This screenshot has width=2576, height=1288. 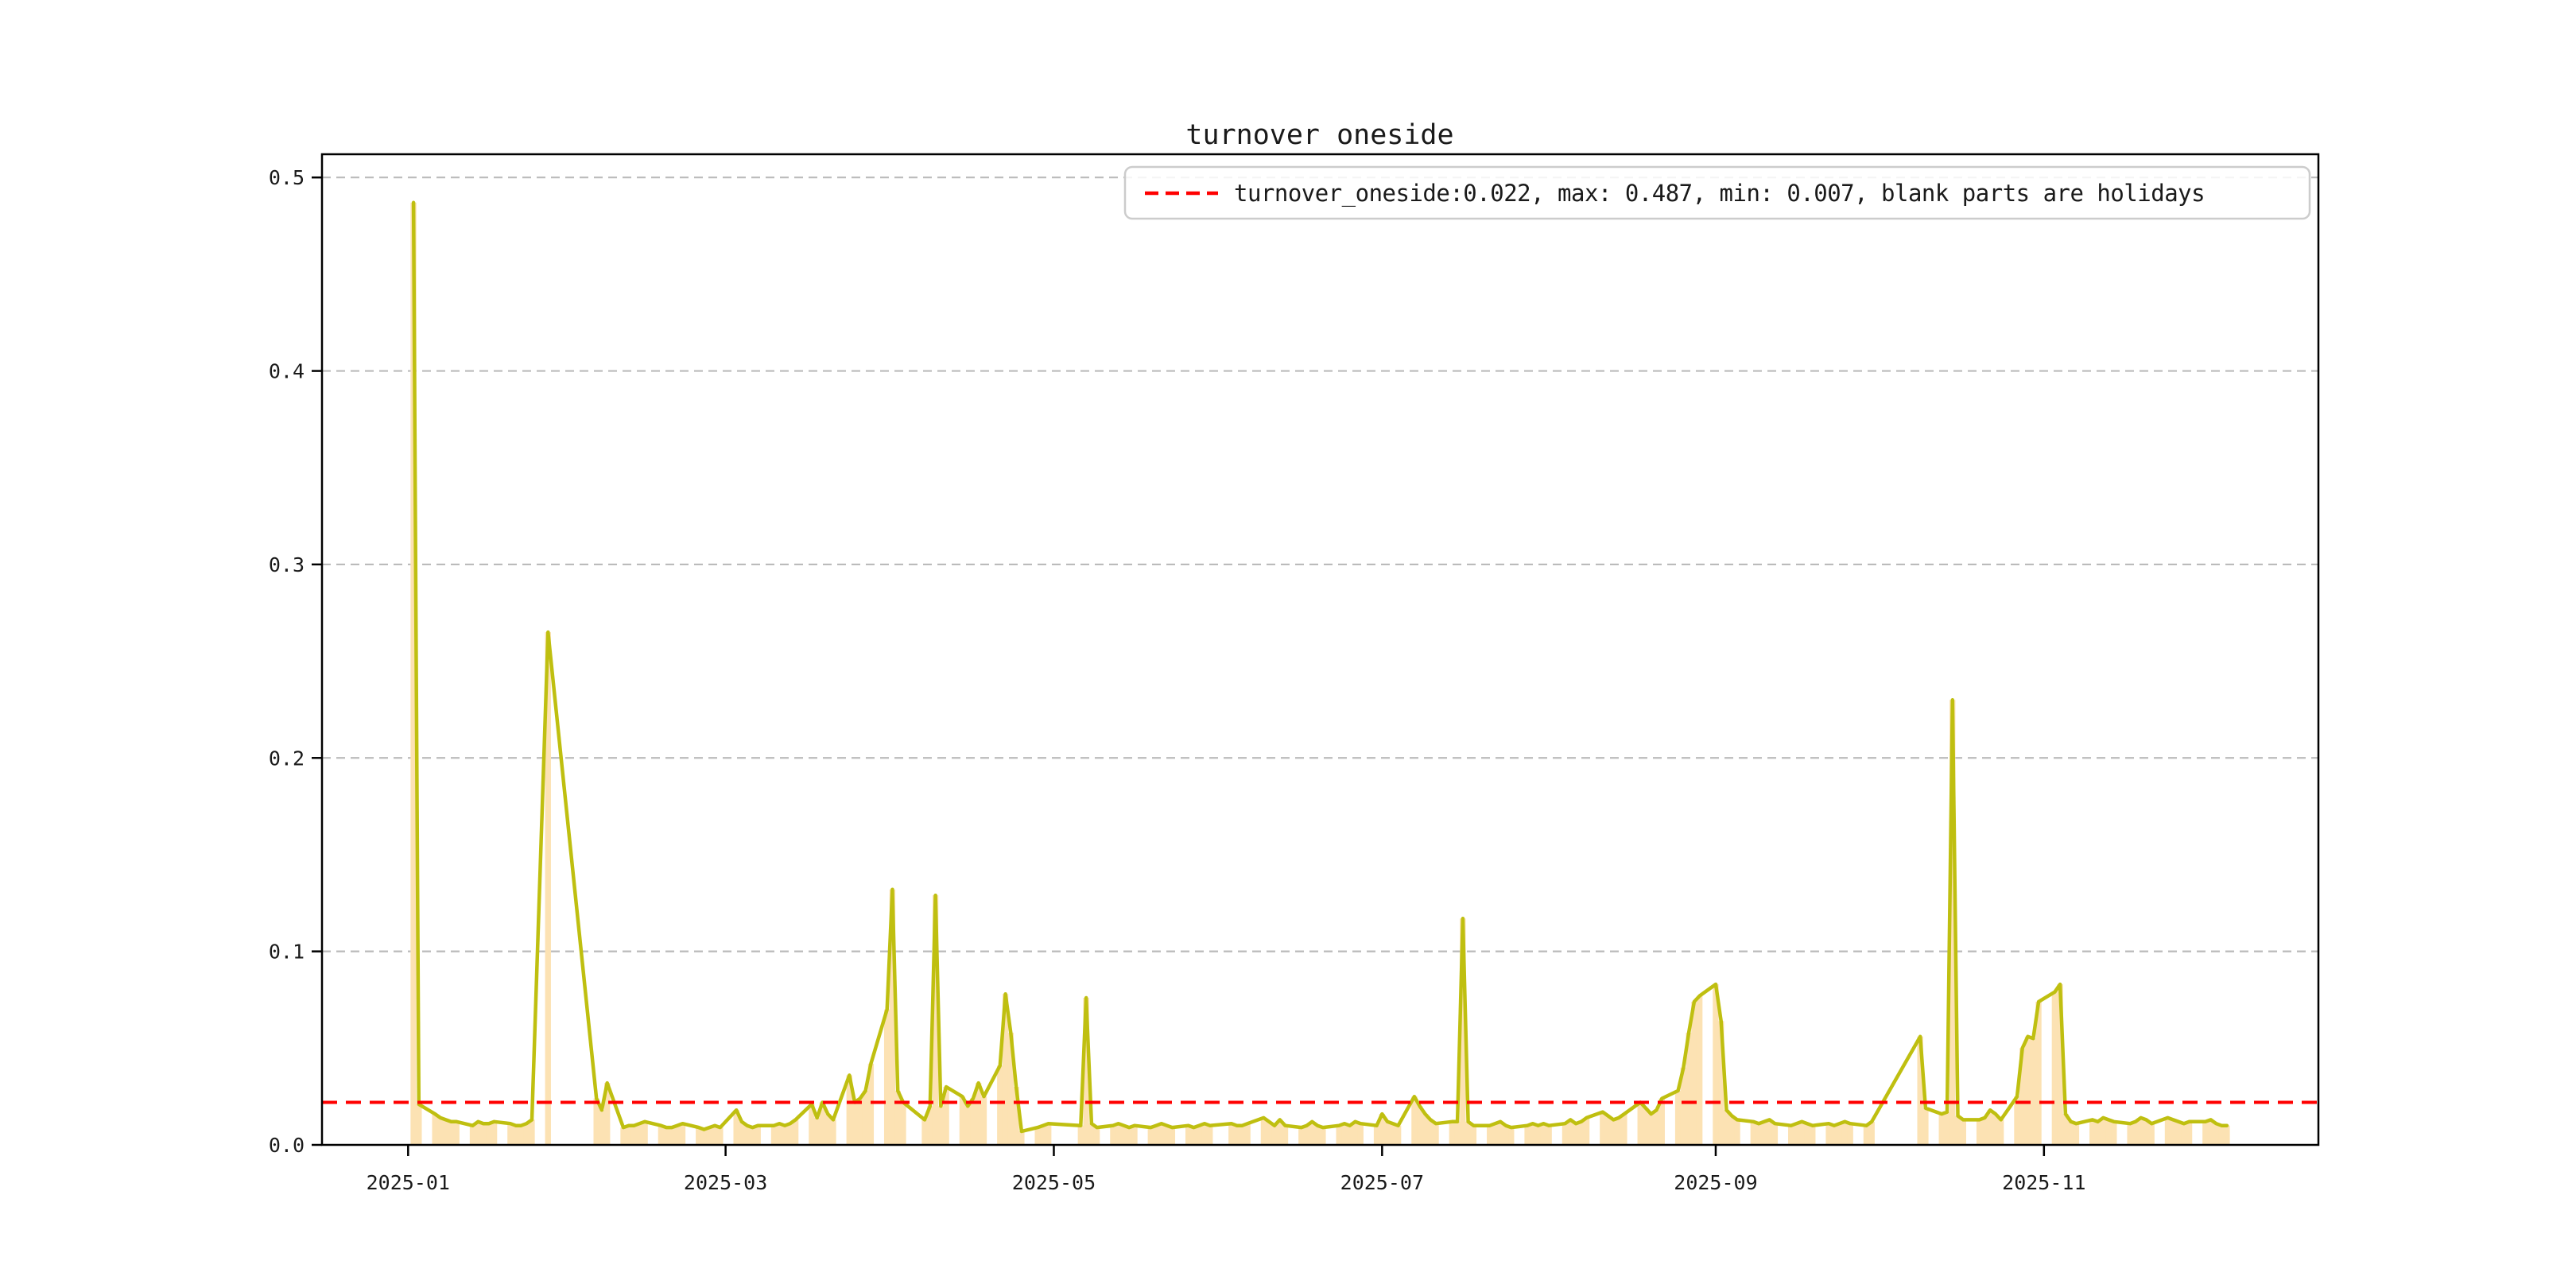 What do you see at coordinates (287, 1145) in the screenshot?
I see `y-tick-label: 0.0` at bounding box center [287, 1145].